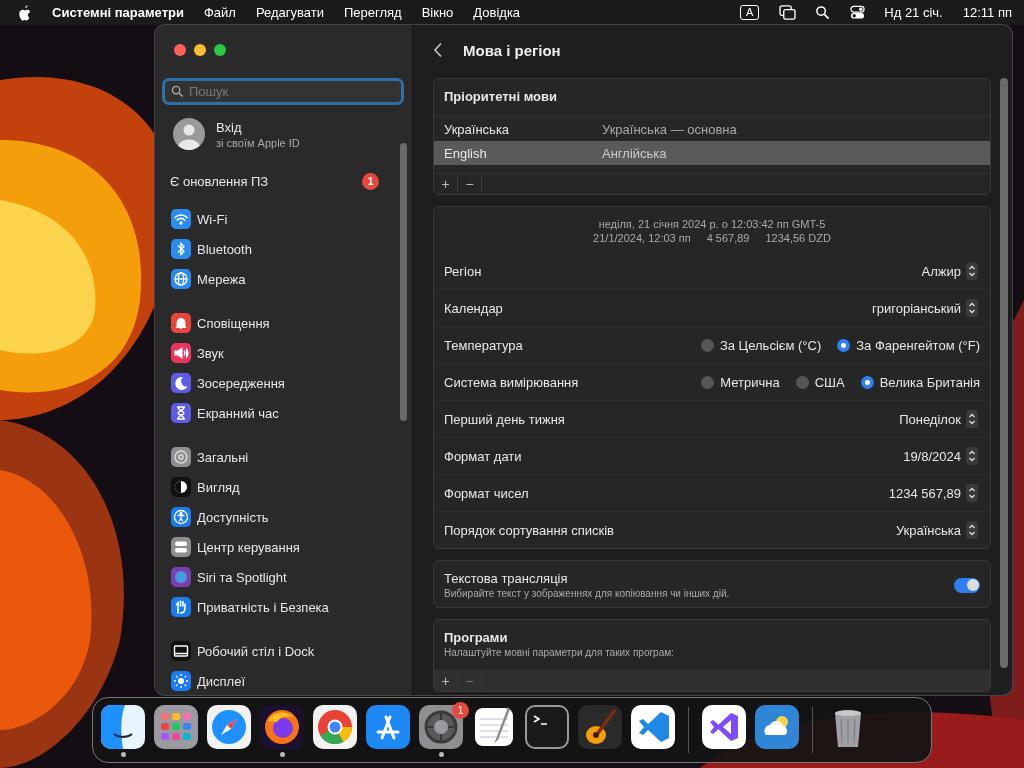 This screenshot has width=1024, height=768. What do you see at coordinates (770, 345) in the screenshot?
I see `radio-label: За Цельсієм (°C)` at bounding box center [770, 345].